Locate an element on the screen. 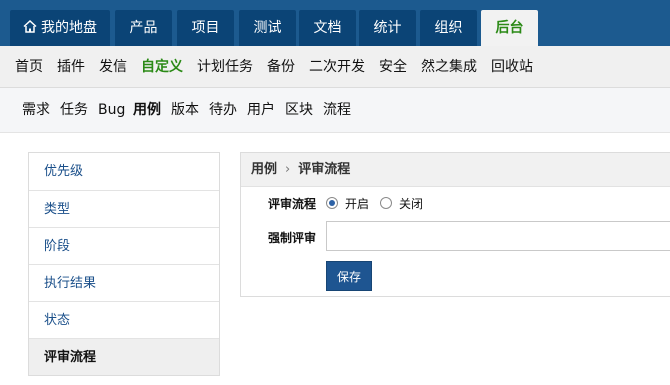  subnav-ranzhi: 然之集成 is located at coordinates (449, 67).